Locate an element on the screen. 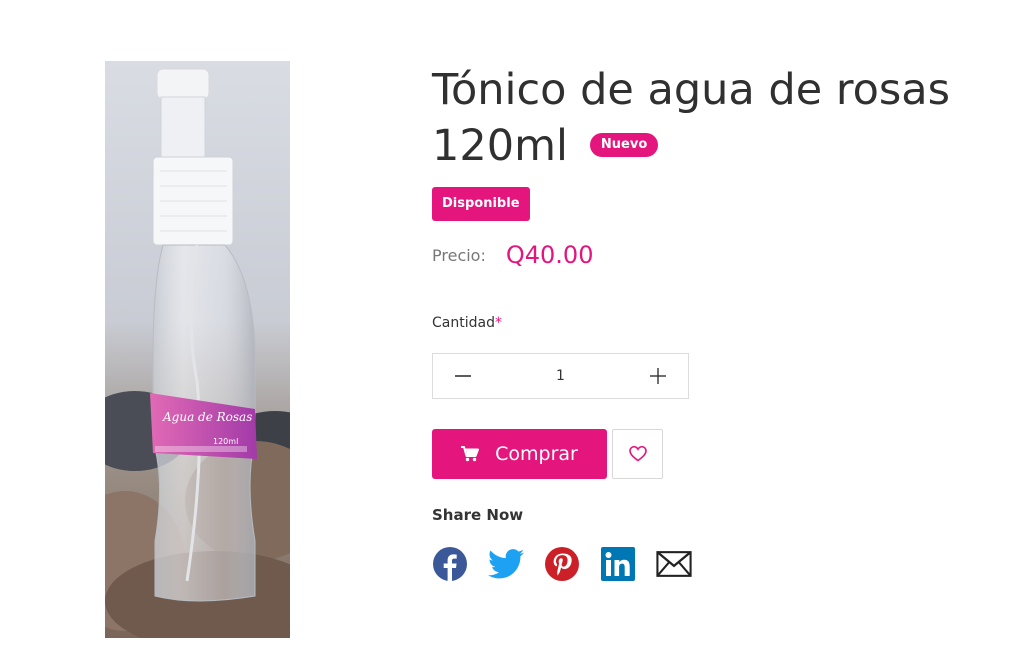 The width and height of the screenshot is (1024, 654). quantity-input is located at coordinates (560, 376).